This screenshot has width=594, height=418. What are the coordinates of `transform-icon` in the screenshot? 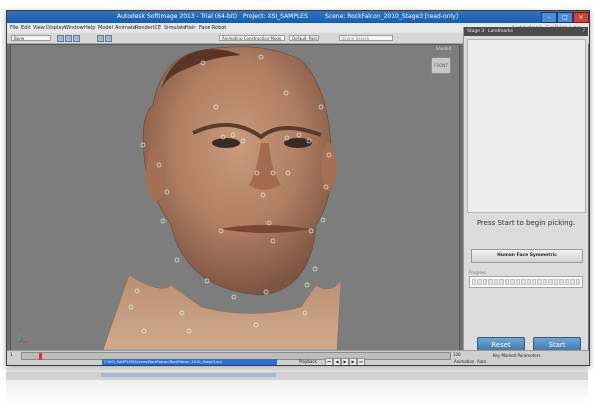 It's located at (100, 38).